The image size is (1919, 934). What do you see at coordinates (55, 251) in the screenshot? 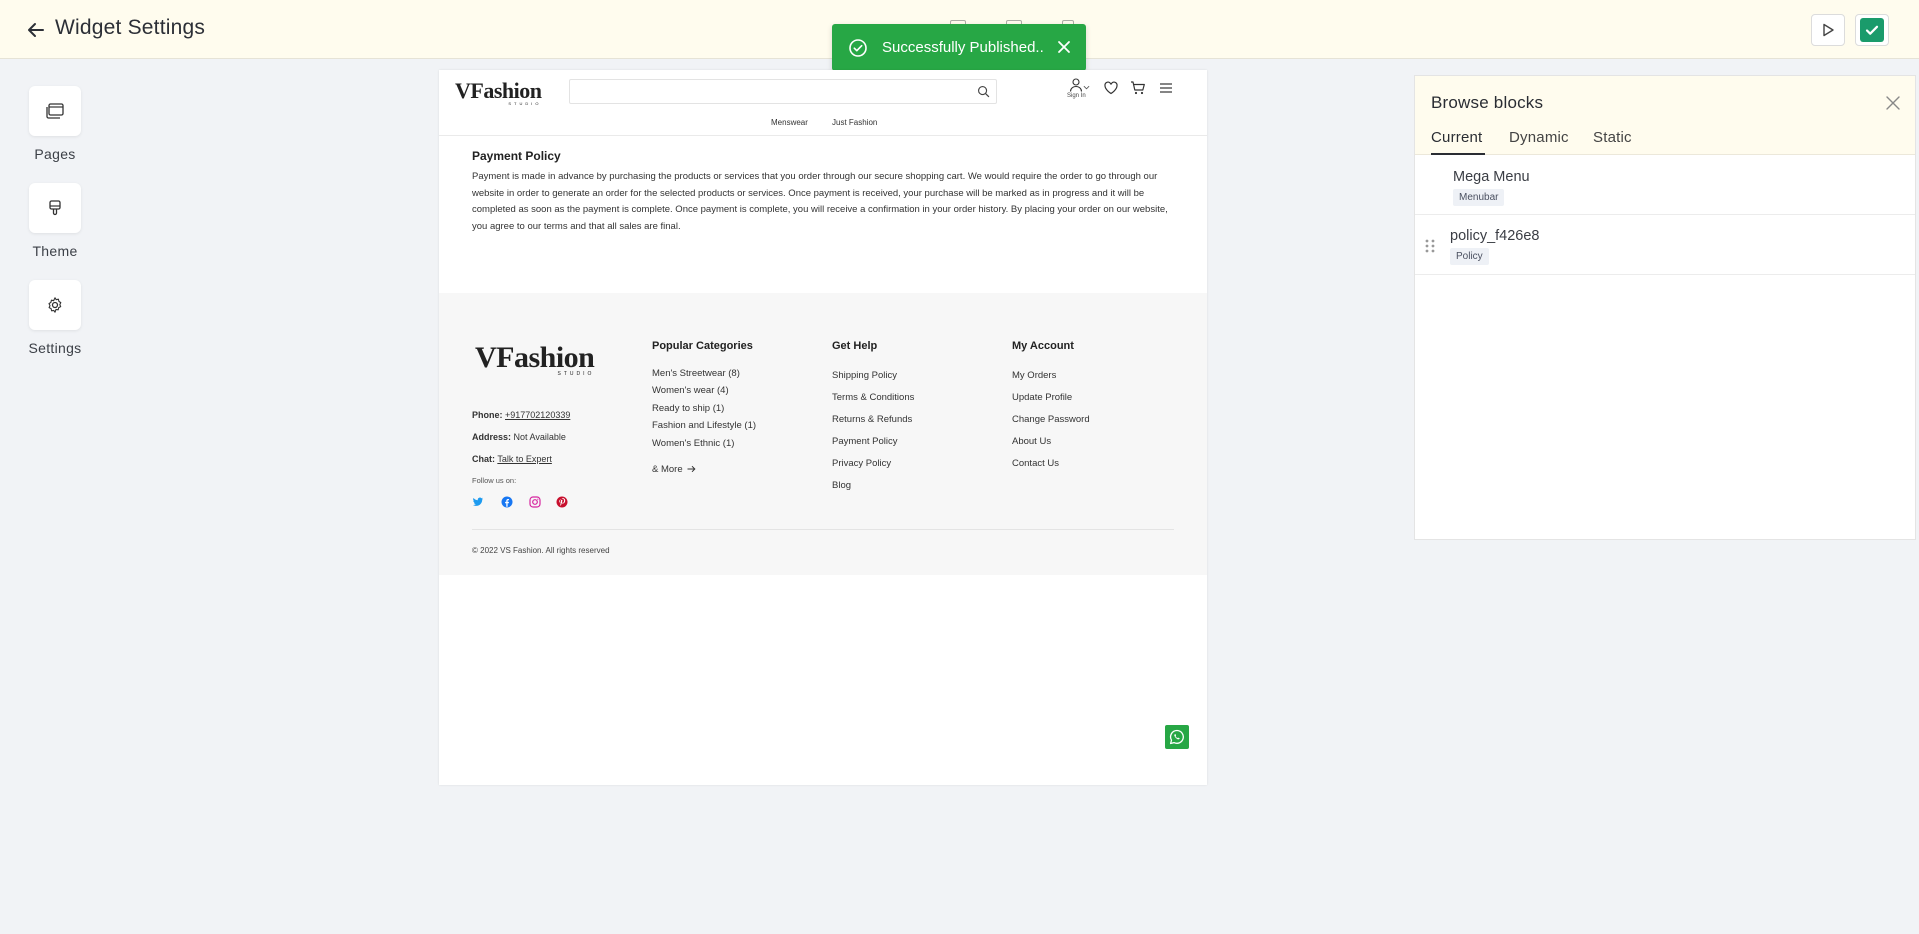
I see `sidenav-label: Theme` at bounding box center [55, 251].